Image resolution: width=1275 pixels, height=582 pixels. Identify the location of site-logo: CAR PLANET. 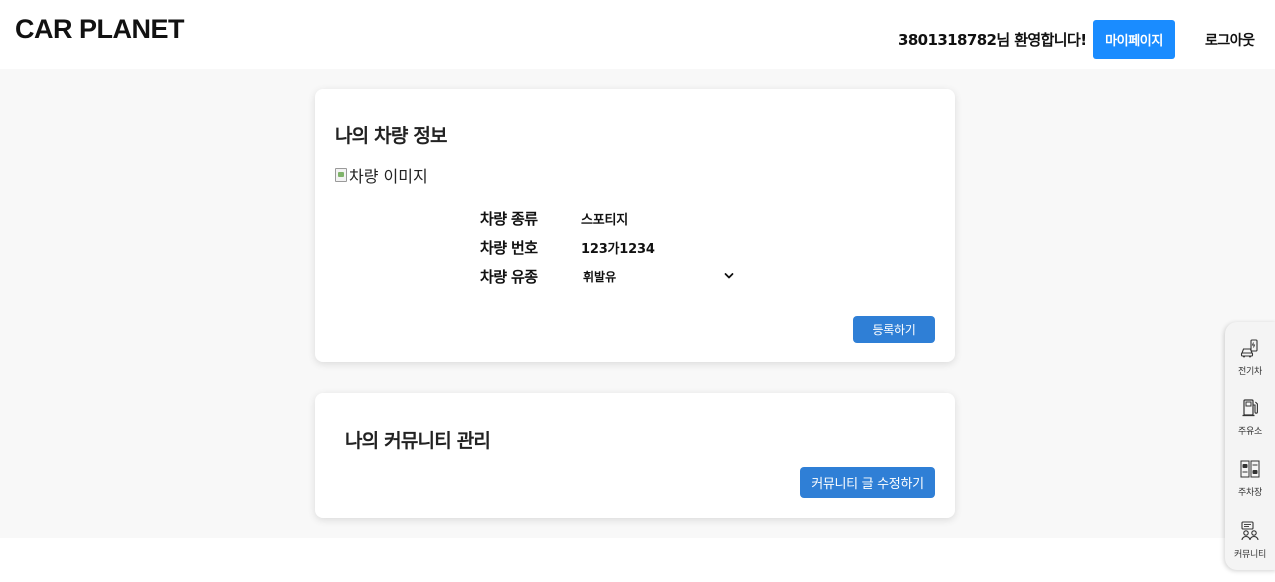
(100, 29).